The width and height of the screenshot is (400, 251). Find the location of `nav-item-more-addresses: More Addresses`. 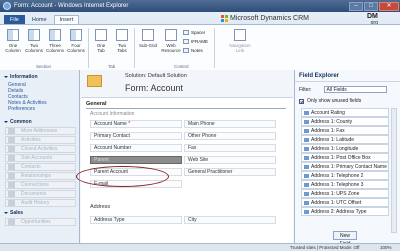

nav-item-more-addresses: More Addresses is located at coordinates (40, 131).